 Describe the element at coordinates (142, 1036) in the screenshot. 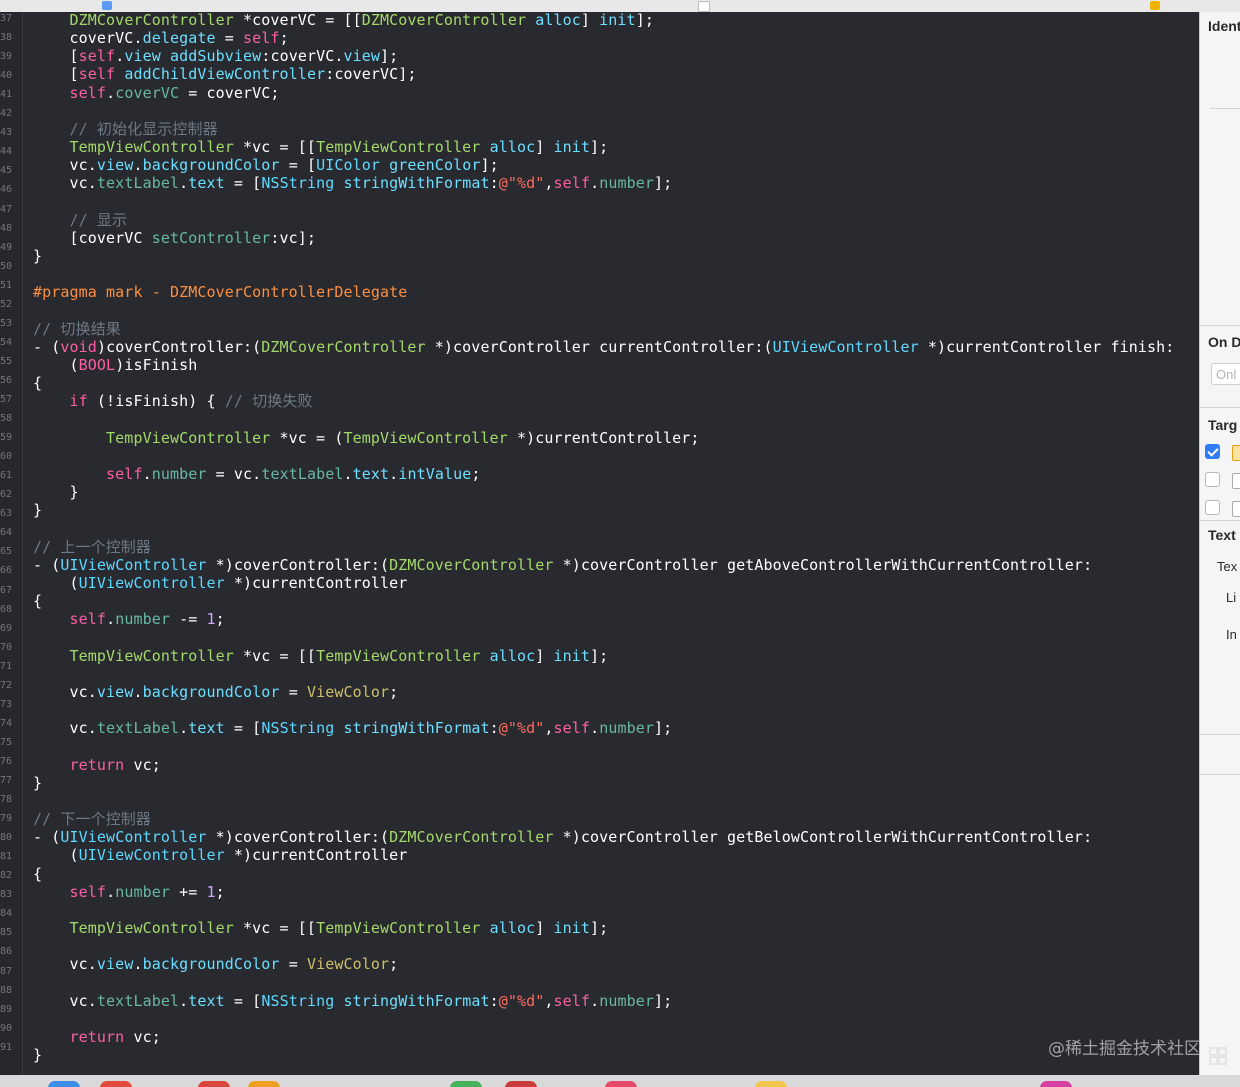

I see `code-token: vc;` at that location.